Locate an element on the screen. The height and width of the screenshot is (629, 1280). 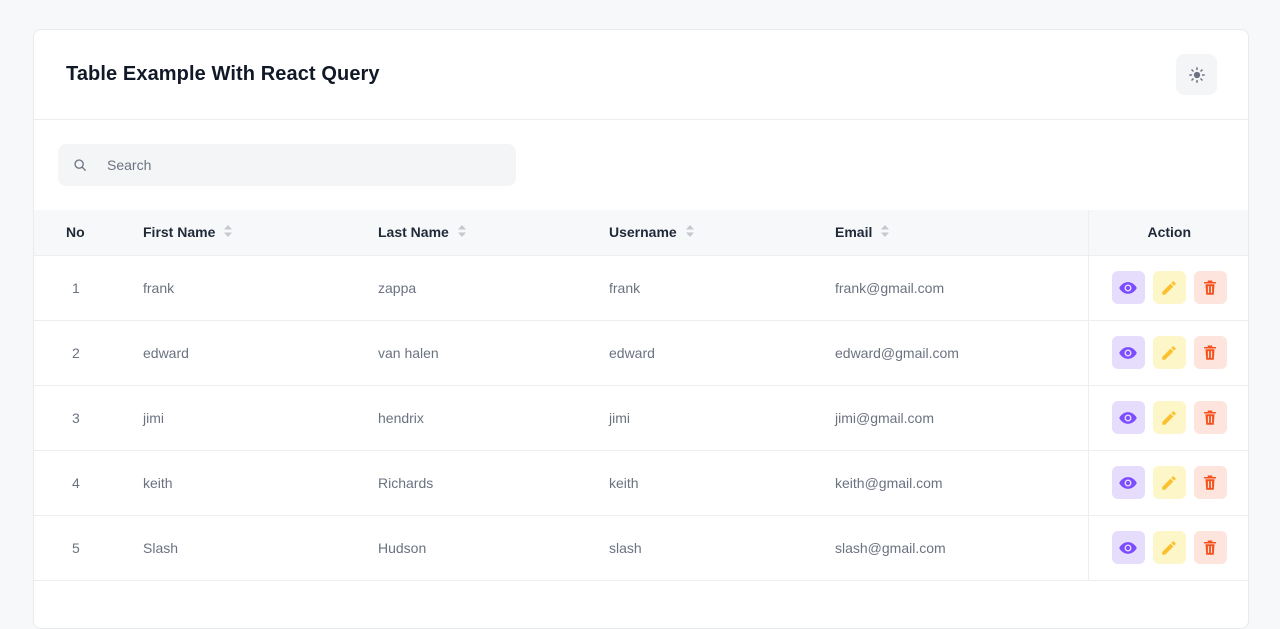
search-box is located at coordinates (287, 165).